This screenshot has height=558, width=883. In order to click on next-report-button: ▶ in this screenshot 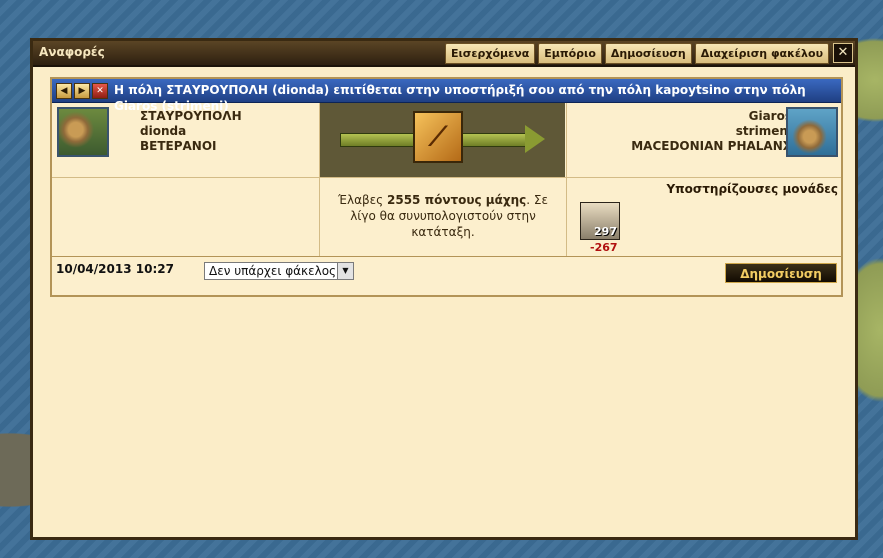, I will do `click(82, 91)`.